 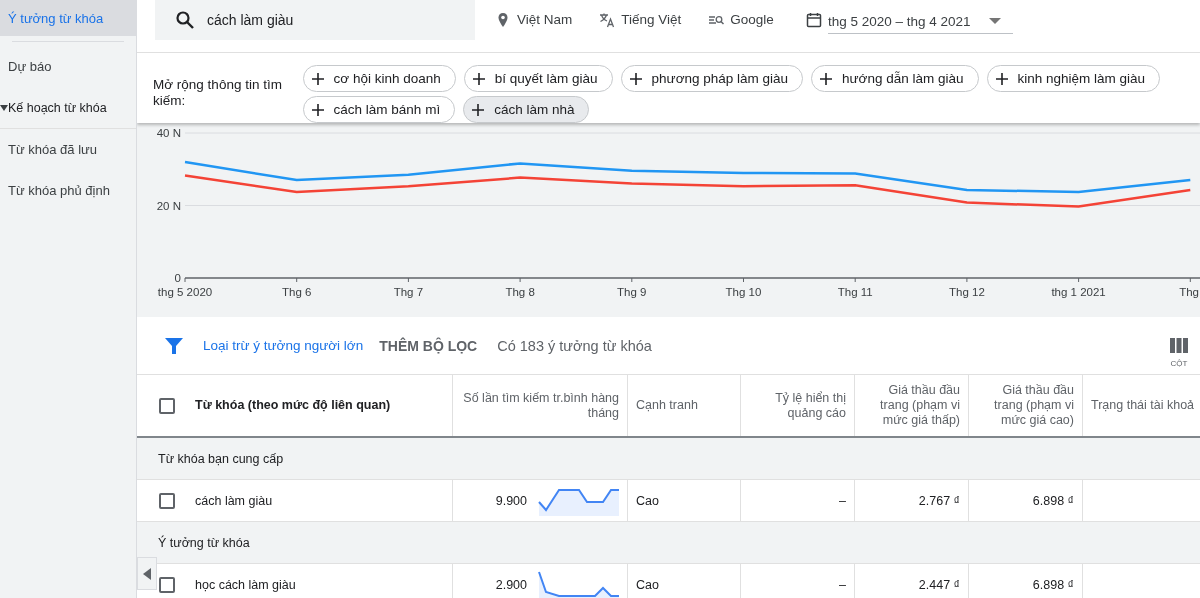 I want to click on keyword-cell: cách làm giàu, so click(x=234, y=500).